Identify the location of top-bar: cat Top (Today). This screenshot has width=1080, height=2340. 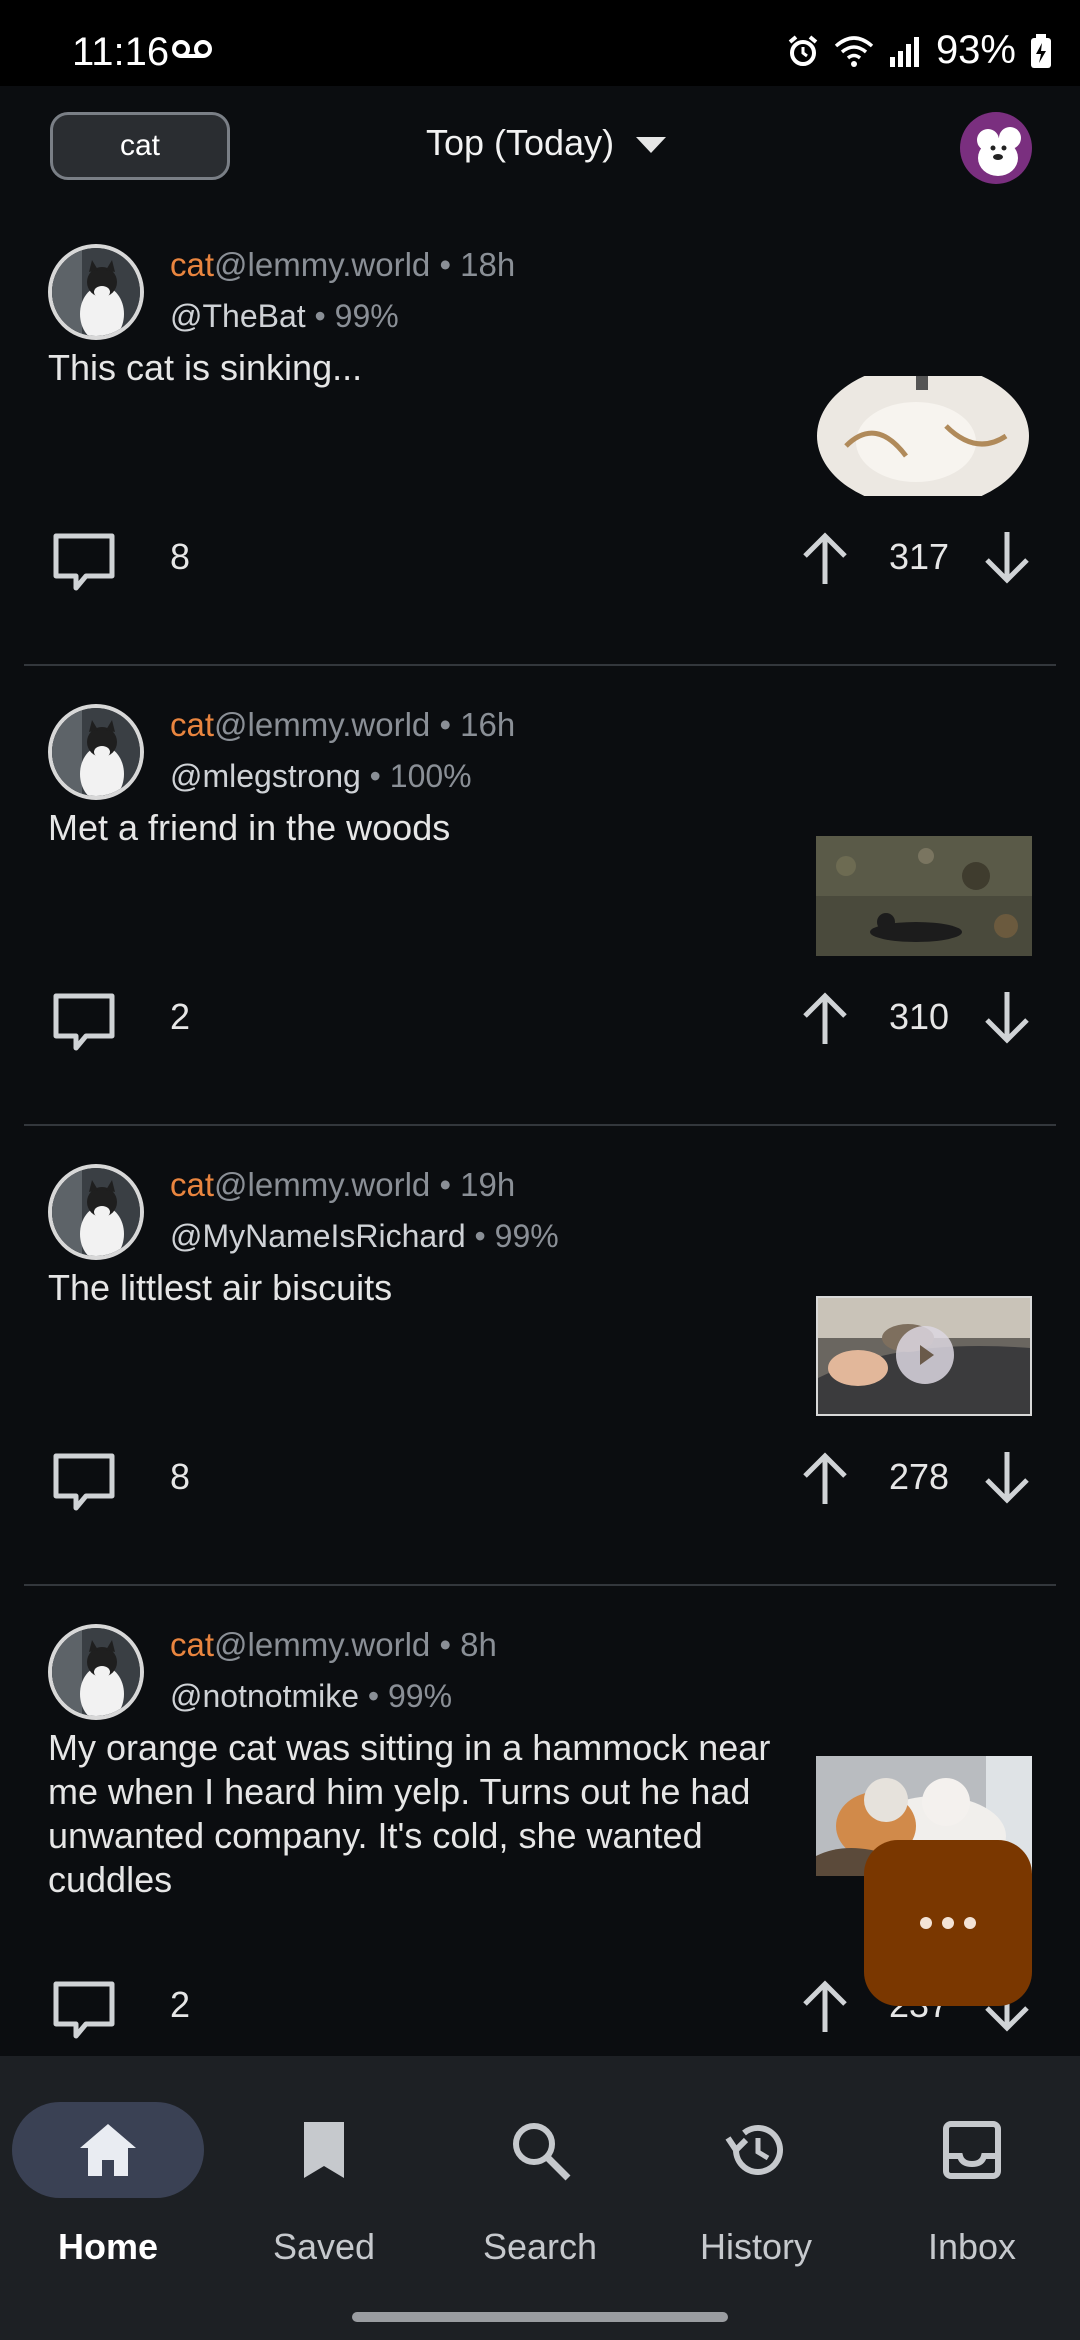
(540, 151).